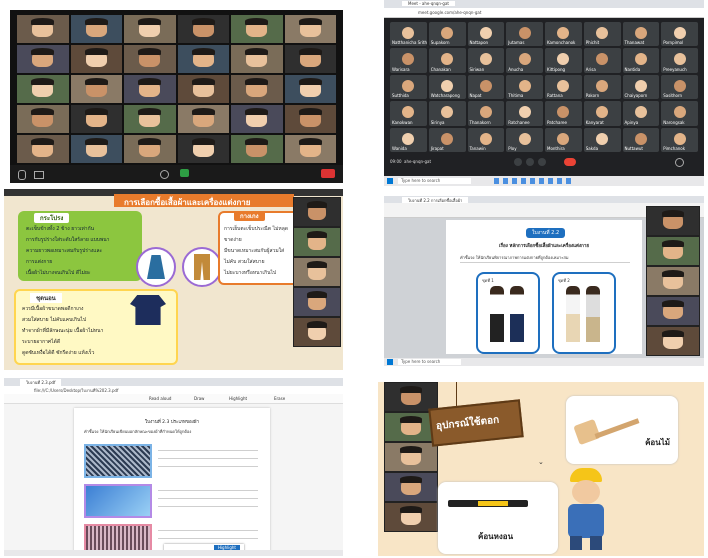 Image resolution: width=708 pixels, height=558 pixels. I want to click on meet-tile: Napat, so click(486, 87).